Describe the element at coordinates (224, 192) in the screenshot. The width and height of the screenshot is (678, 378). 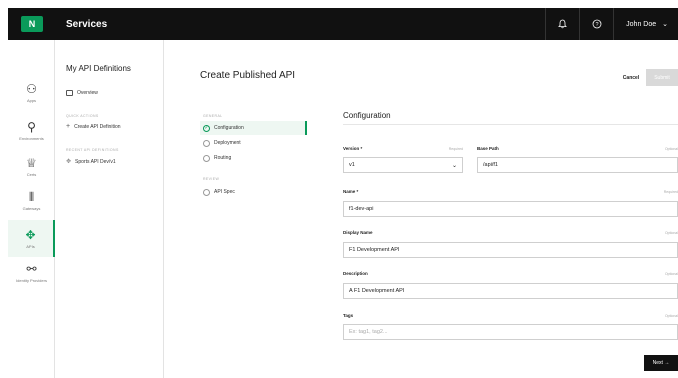
I see `step-label: API Spec` at that location.